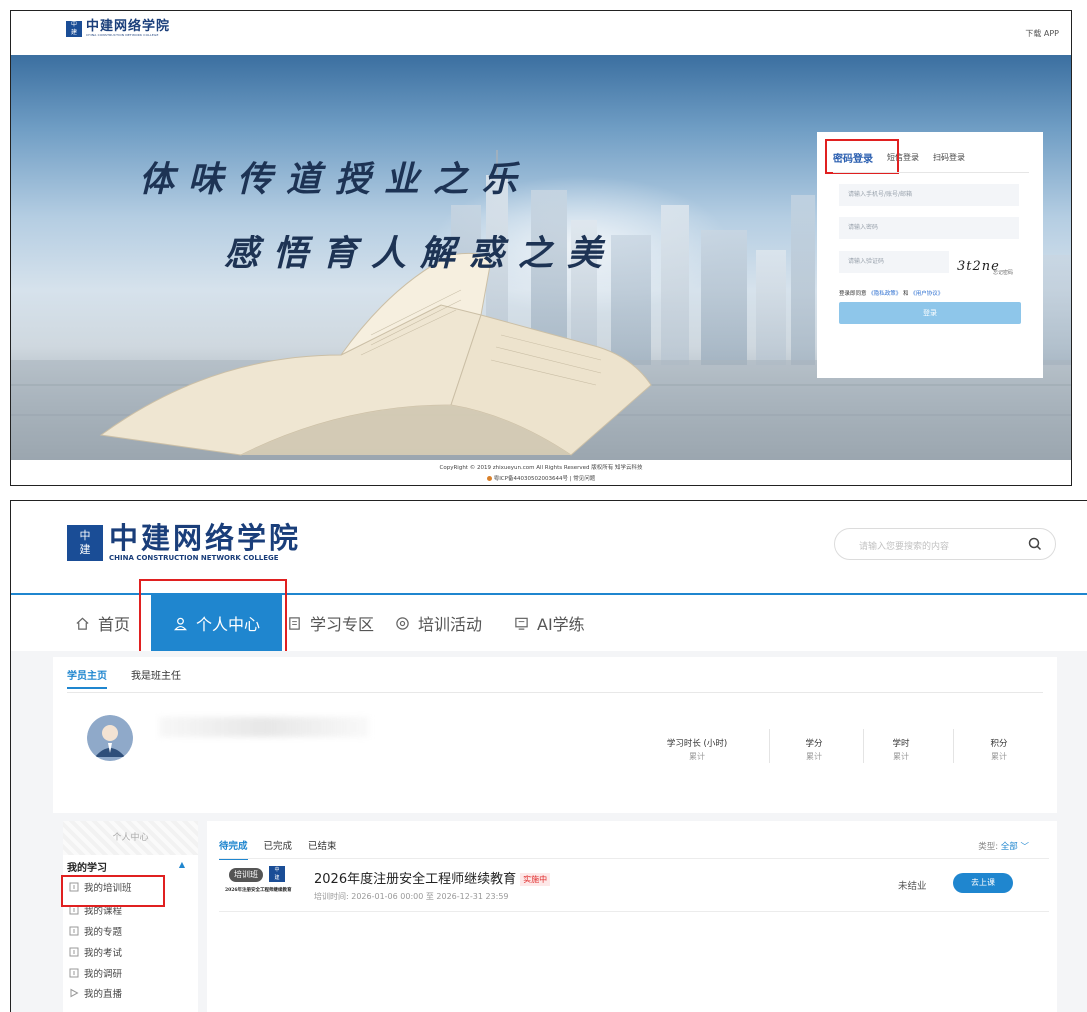 The height and width of the screenshot is (1012, 1087). I want to click on chevron-up-icon: ▲, so click(182, 864).